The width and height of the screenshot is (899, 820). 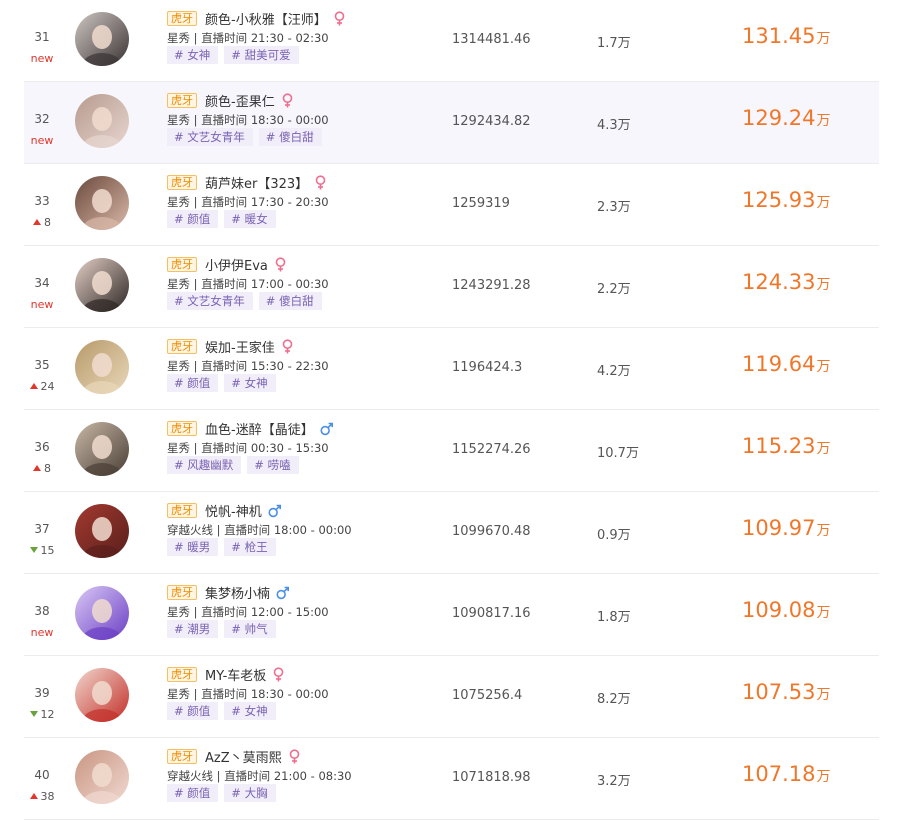 What do you see at coordinates (250, 629) in the screenshot?
I see `tag-link: # 帅气` at bounding box center [250, 629].